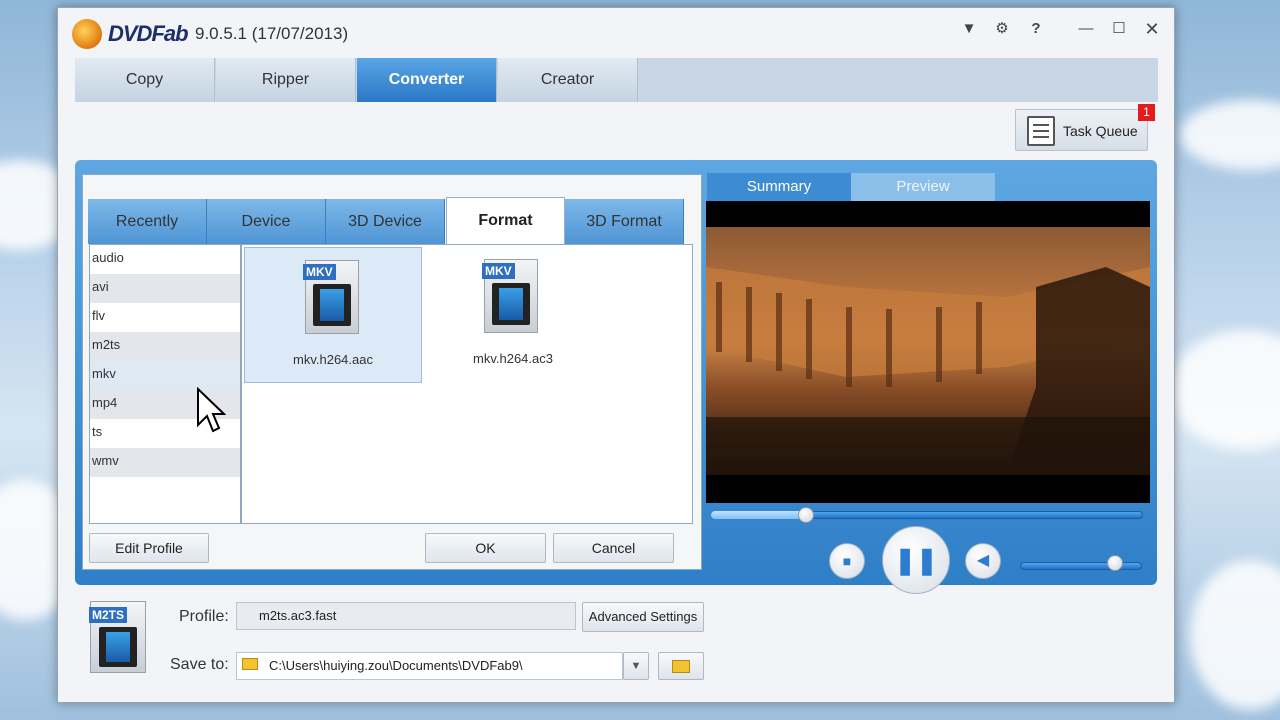  I want to click on tab-copy: Copy, so click(145, 80).